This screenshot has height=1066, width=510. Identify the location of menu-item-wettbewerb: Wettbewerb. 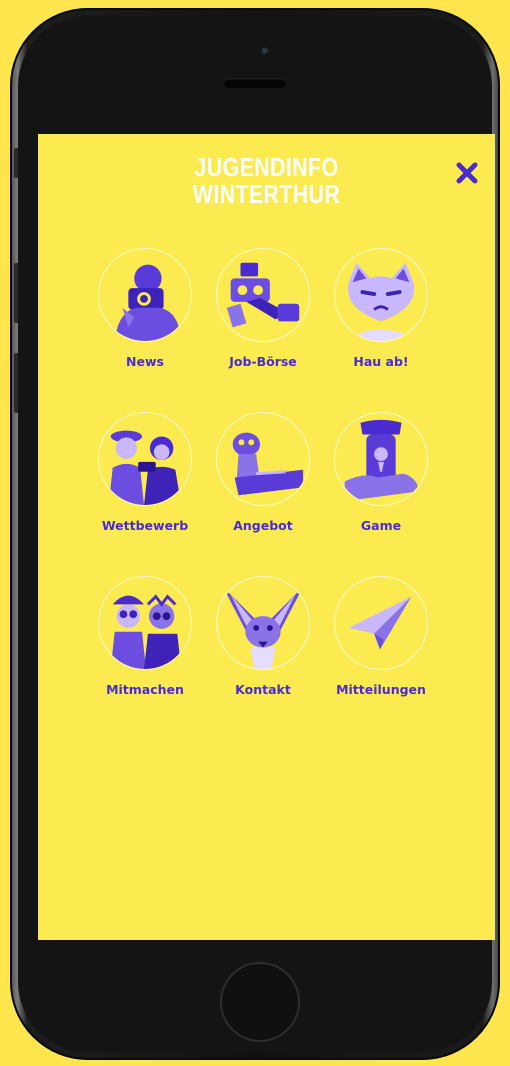
(145, 482).